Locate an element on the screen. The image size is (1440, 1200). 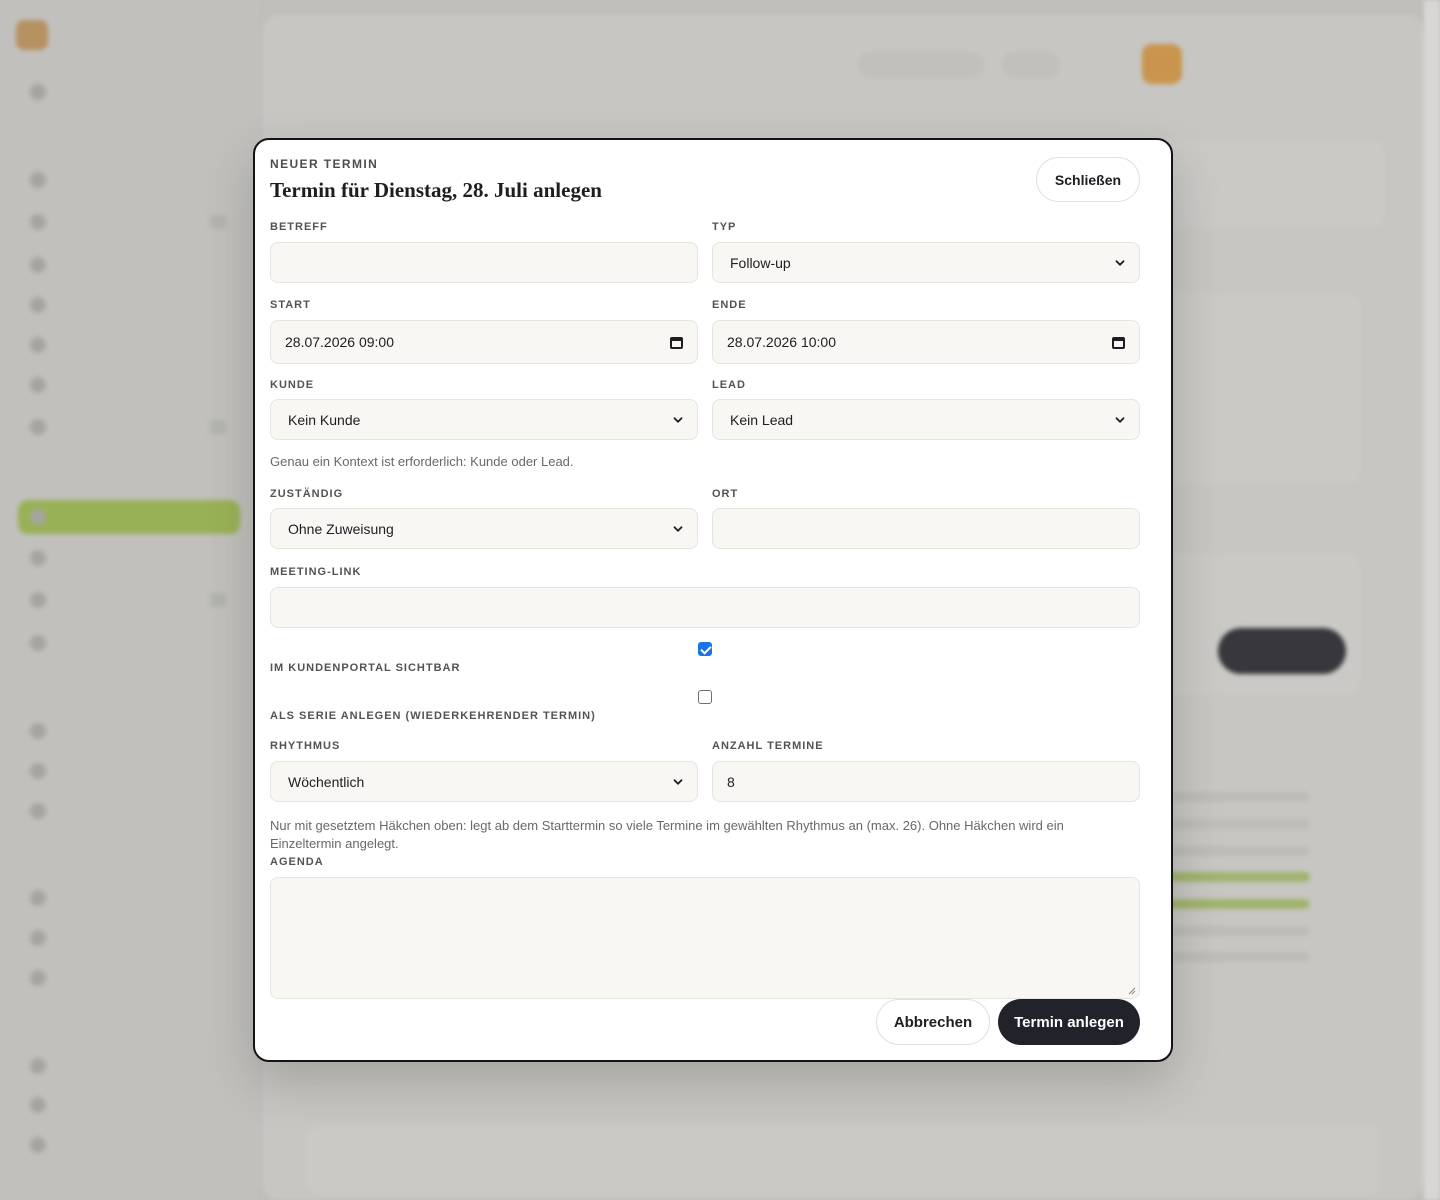
count-label: ANZAHL TERMINE is located at coordinates (768, 746).